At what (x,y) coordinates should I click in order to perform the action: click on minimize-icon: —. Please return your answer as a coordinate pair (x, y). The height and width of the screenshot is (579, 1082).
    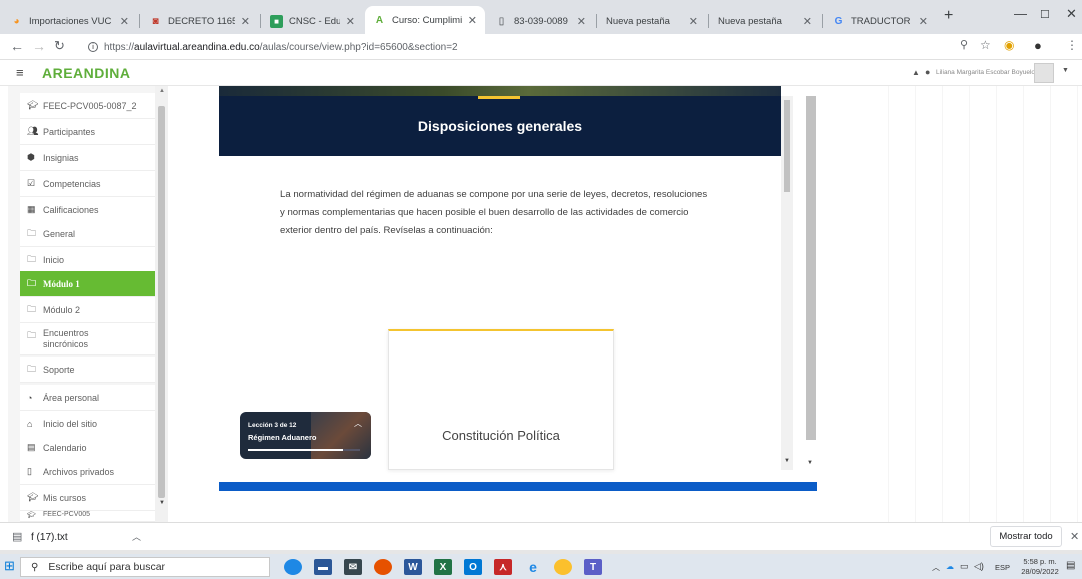
    Looking at the image, I should click on (1020, 13).